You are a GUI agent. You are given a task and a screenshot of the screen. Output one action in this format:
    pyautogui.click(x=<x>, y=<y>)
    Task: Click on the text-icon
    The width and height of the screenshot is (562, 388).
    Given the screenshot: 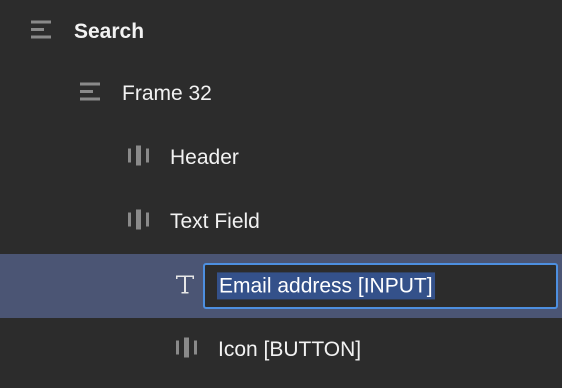 What is the action you would take?
    pyautogui.click(x=185, y=286)
    